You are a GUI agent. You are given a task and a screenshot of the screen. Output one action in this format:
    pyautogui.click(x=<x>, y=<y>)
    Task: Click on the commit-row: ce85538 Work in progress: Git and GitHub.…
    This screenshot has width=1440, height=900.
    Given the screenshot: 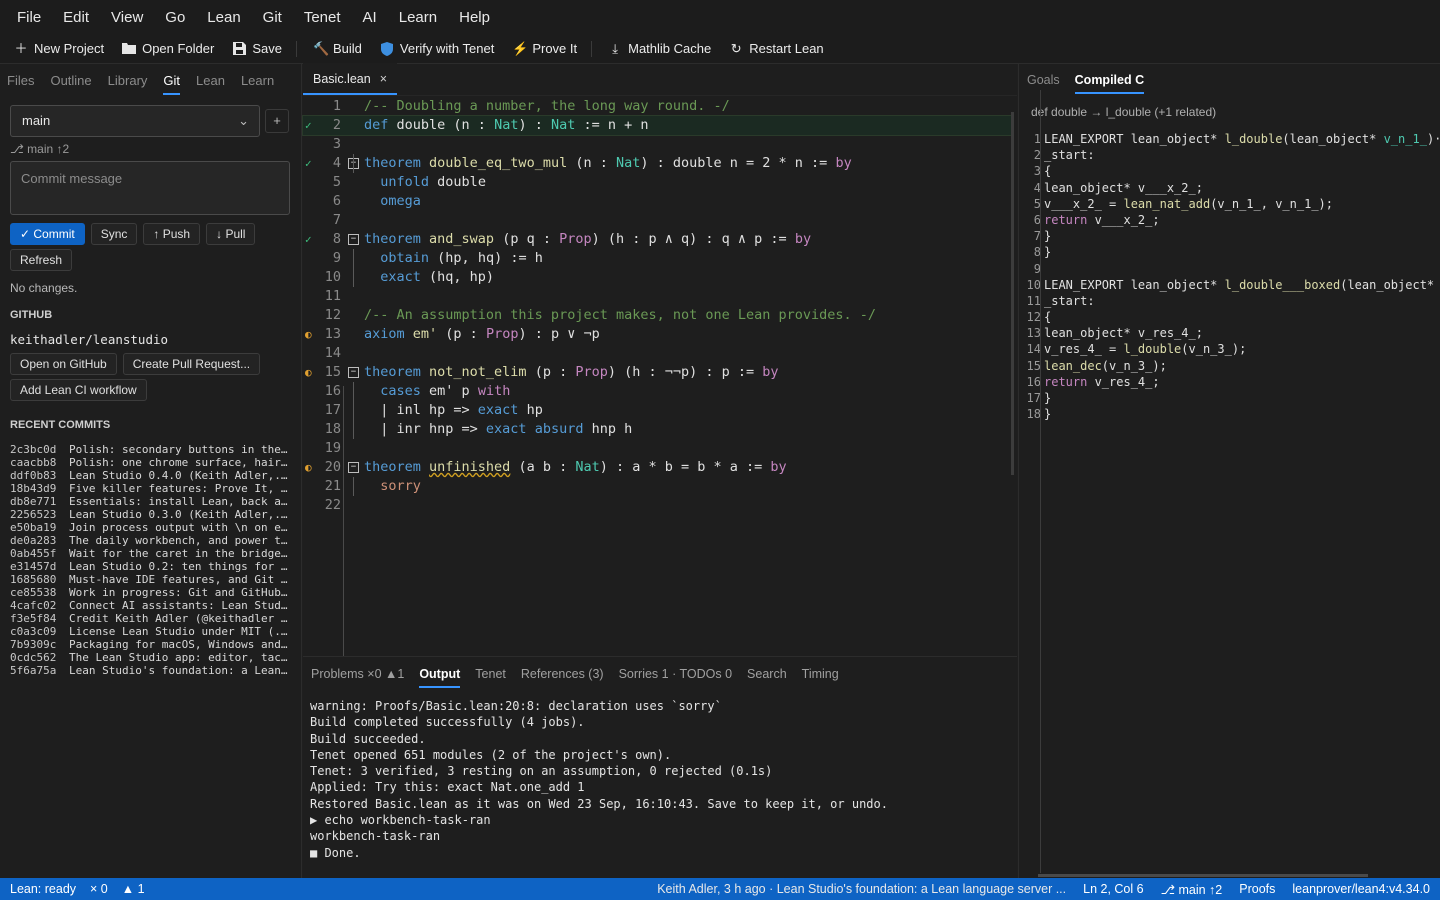 What is the action you would take?
    pyautogui.click(x=151, y=592)
    